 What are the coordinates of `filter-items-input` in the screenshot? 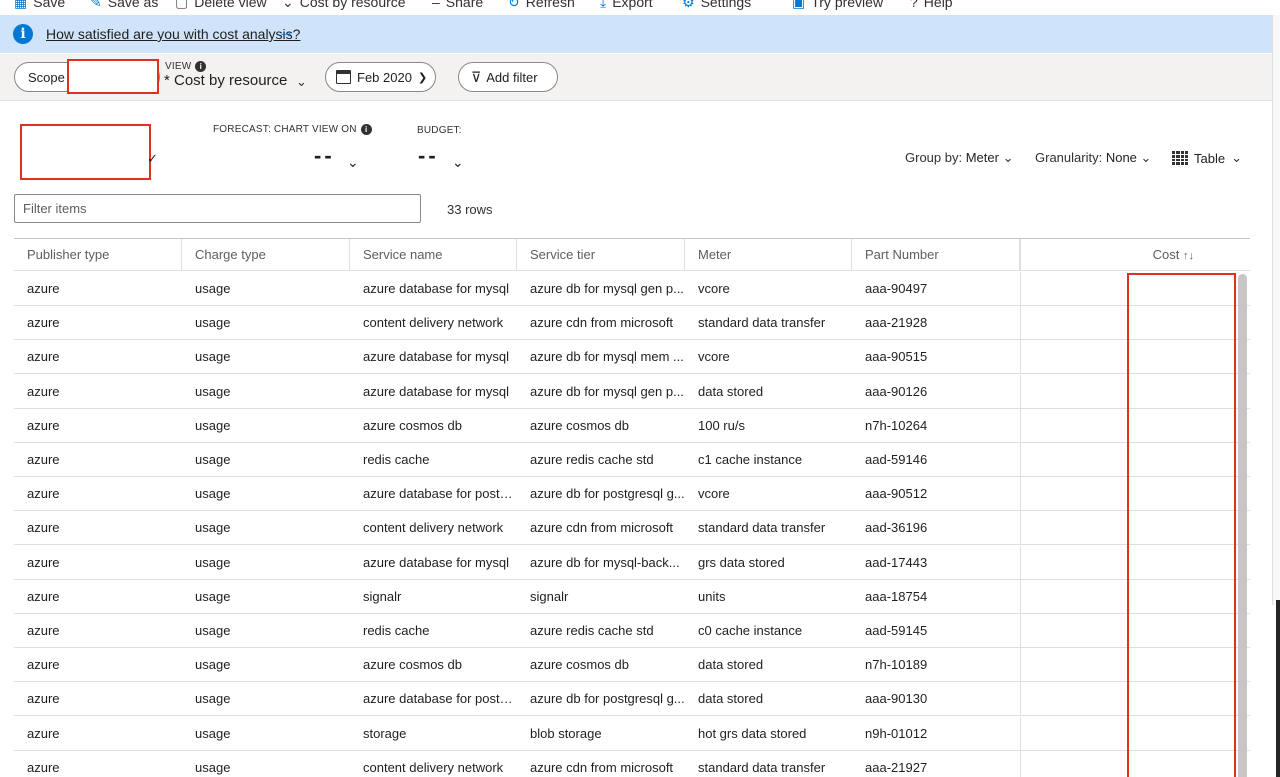 It's located at (217, 208).